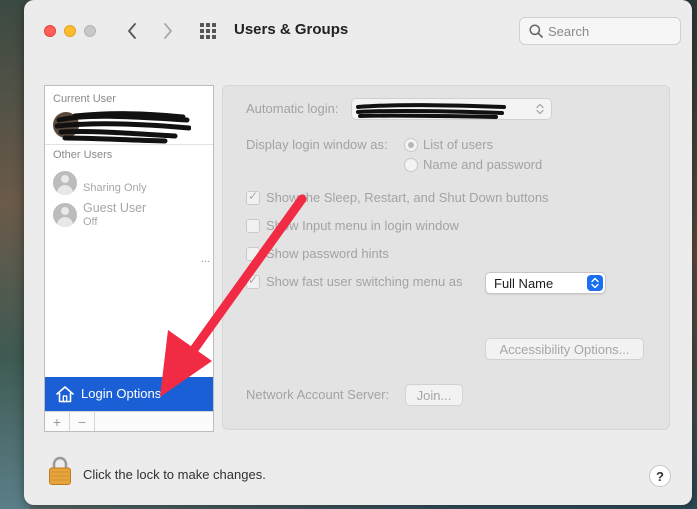 The height and width of the screenshot is (509, 697). What do you see at coordinates (291, 29) in the screenshot?
I see `window-title: Users & Groups` at bounding box center [291, 29].